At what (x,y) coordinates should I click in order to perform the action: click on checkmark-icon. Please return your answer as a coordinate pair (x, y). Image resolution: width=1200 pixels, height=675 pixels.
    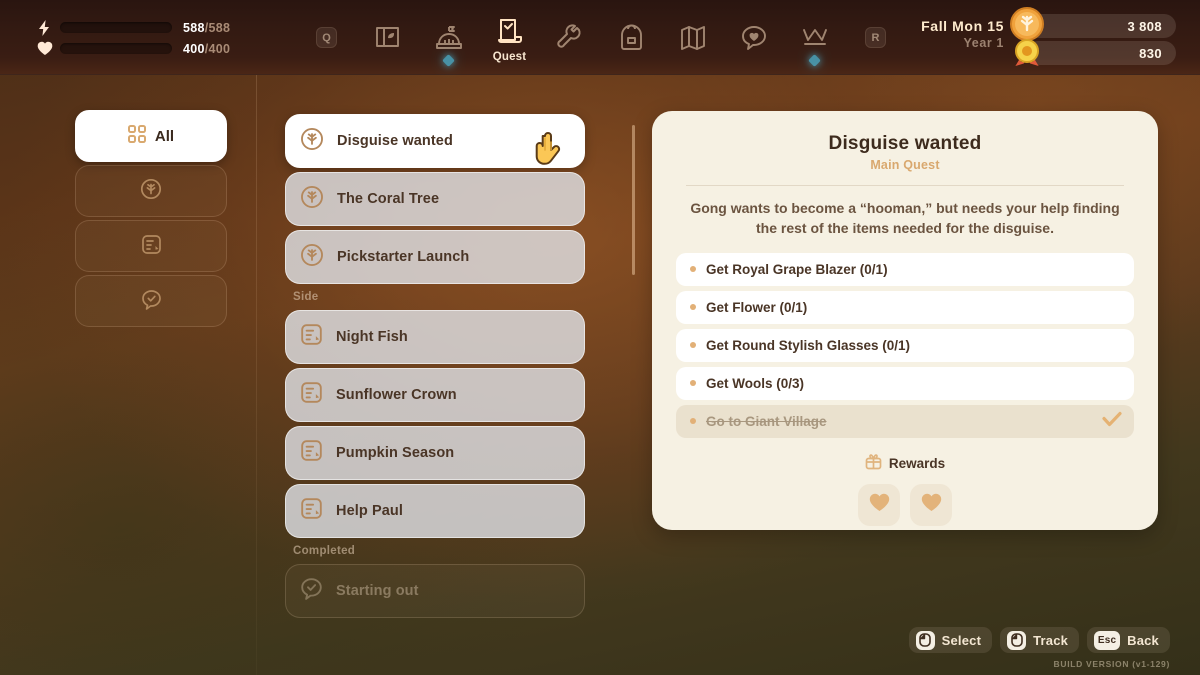
    Looking at the image, I should click on (1112, 421).